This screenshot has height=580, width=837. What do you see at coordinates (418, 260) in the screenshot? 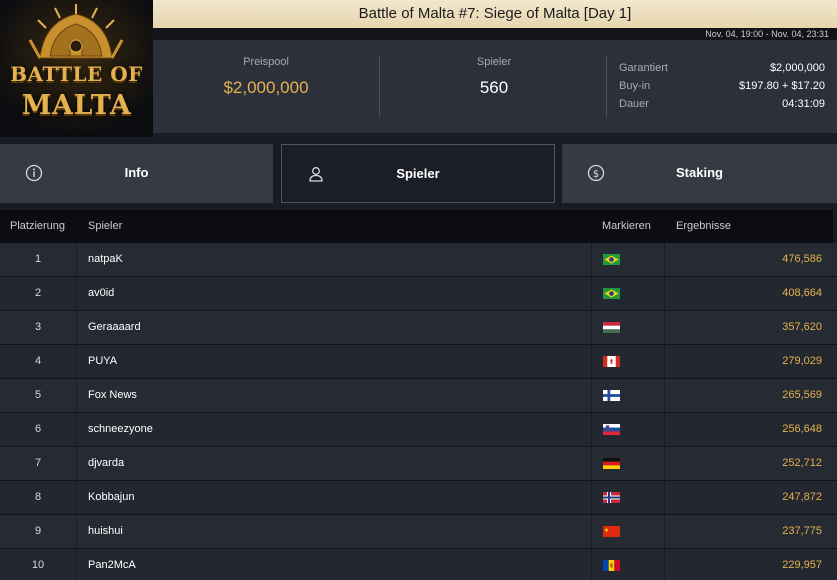
I see `table-row: 1 natpaK 476,586` at bounding box center [418, 260].